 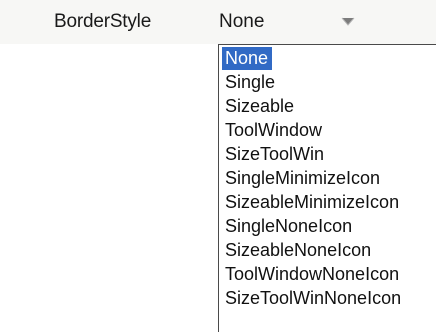 I want to click on dropdown-option-toolwindow: ToolWindow, so click(x=274, y=130).